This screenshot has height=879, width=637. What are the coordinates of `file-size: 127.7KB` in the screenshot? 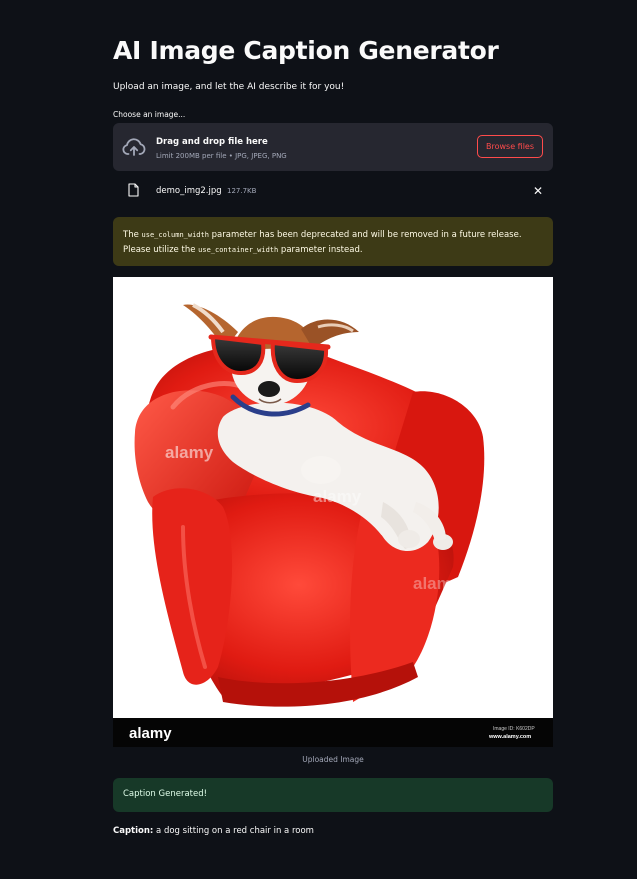 It's located at (242, 191).